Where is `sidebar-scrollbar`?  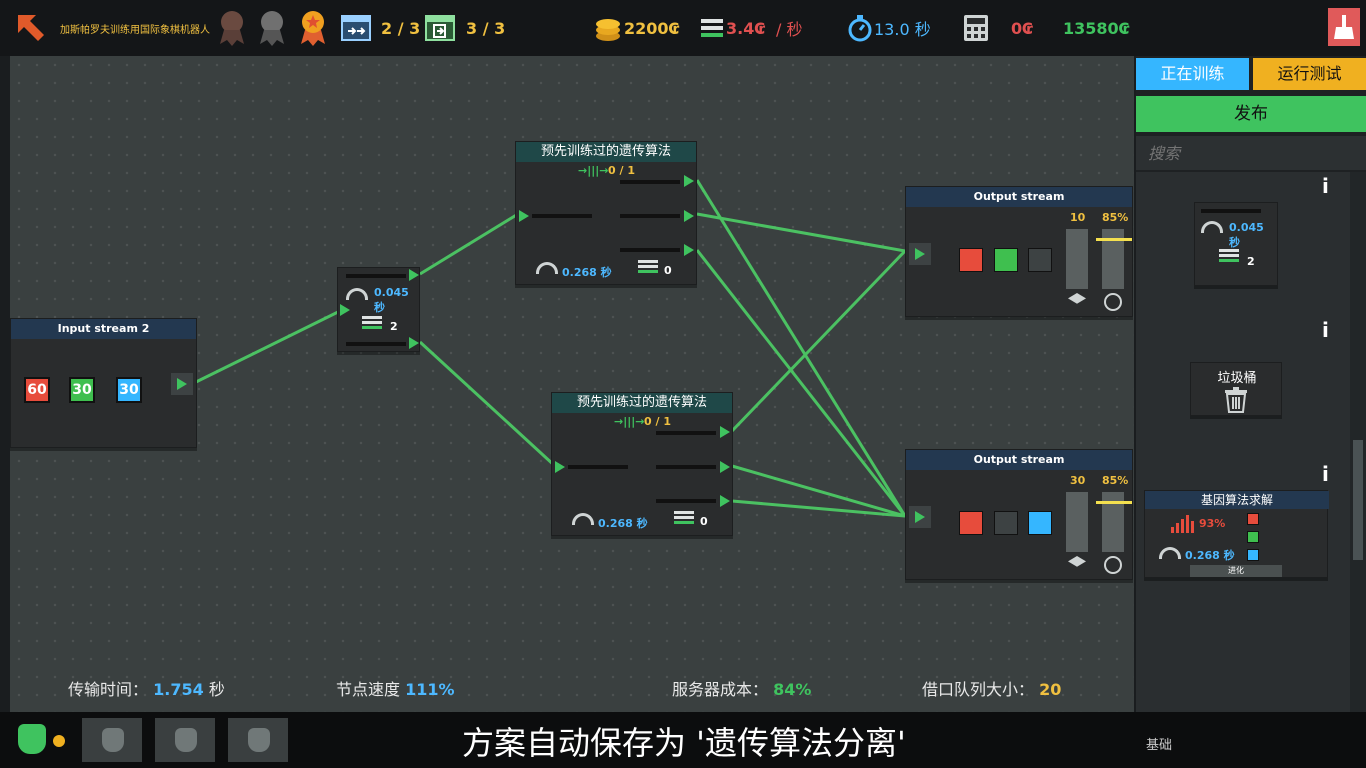 sidebar-scrollbar is located at coordinates (1358, 442).